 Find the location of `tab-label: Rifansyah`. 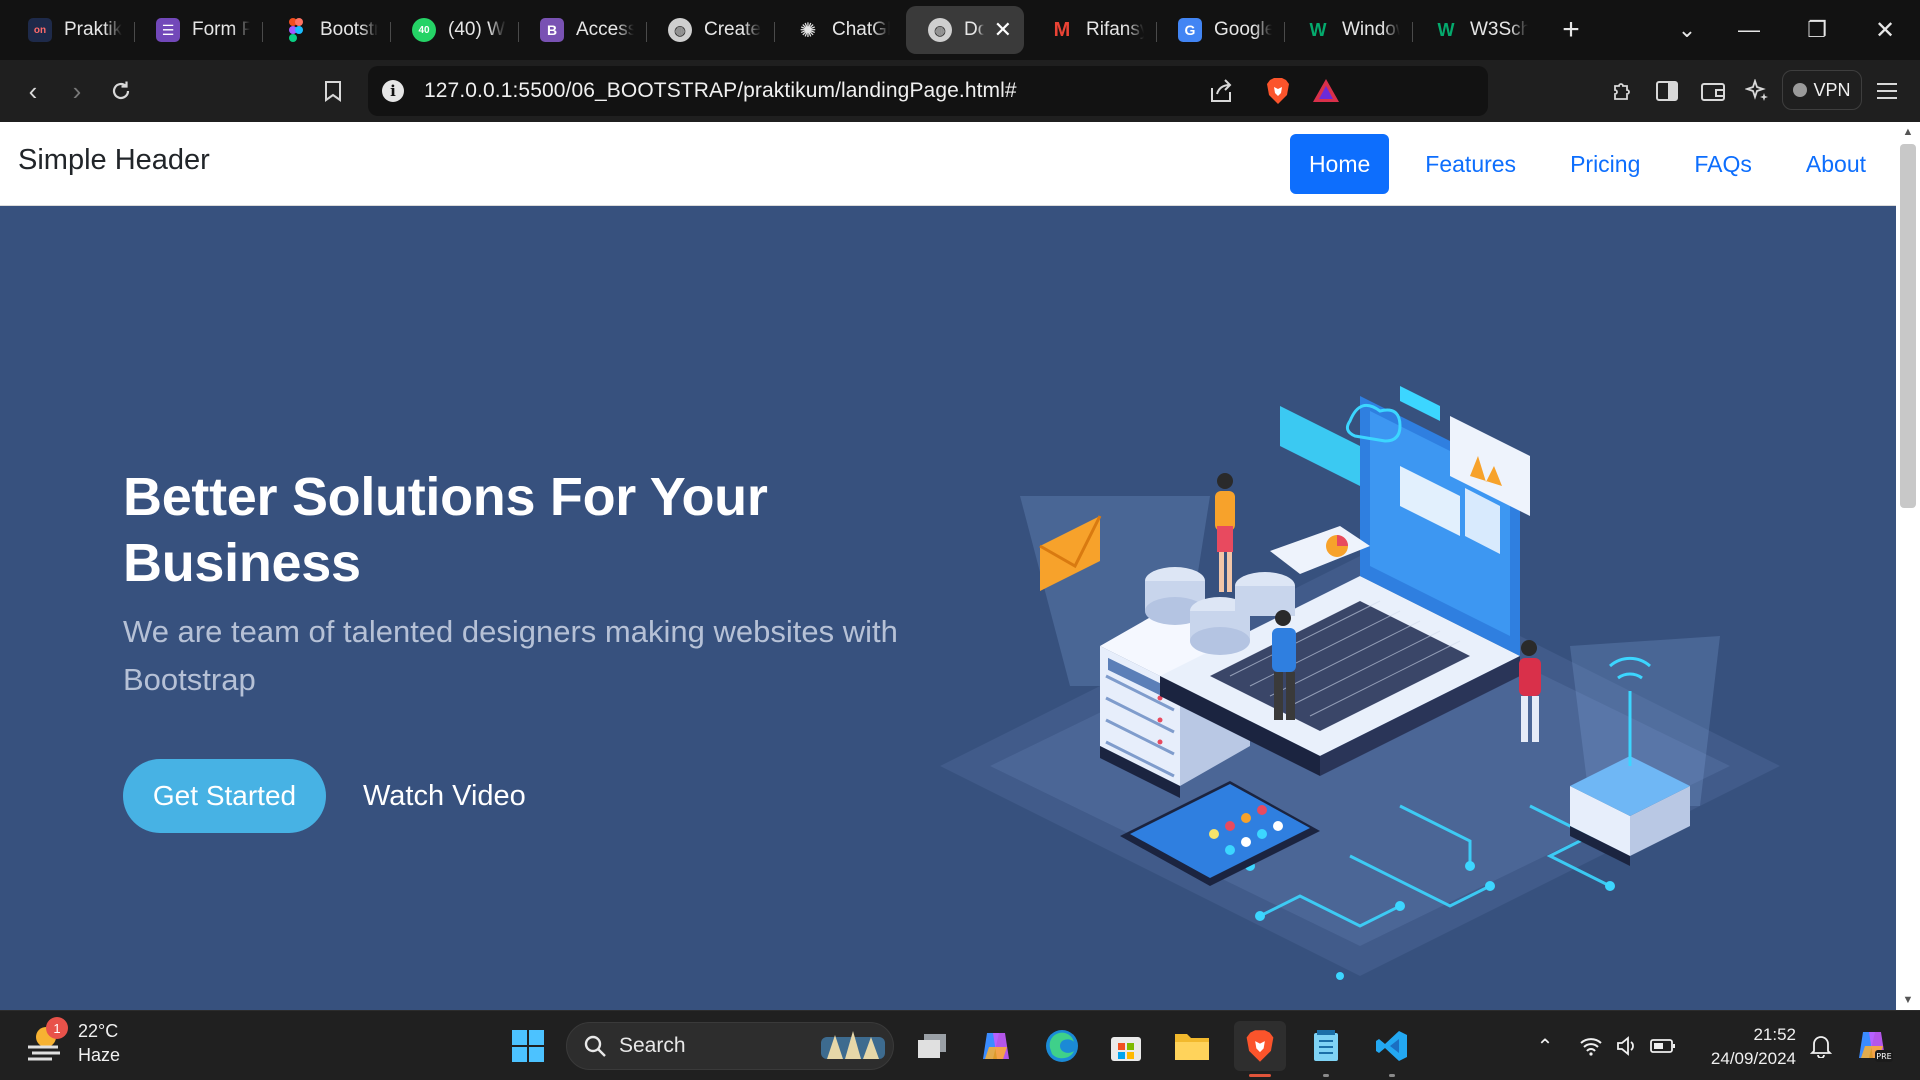

tab-label: Rifansyah is located at coordinates (1115, 29).